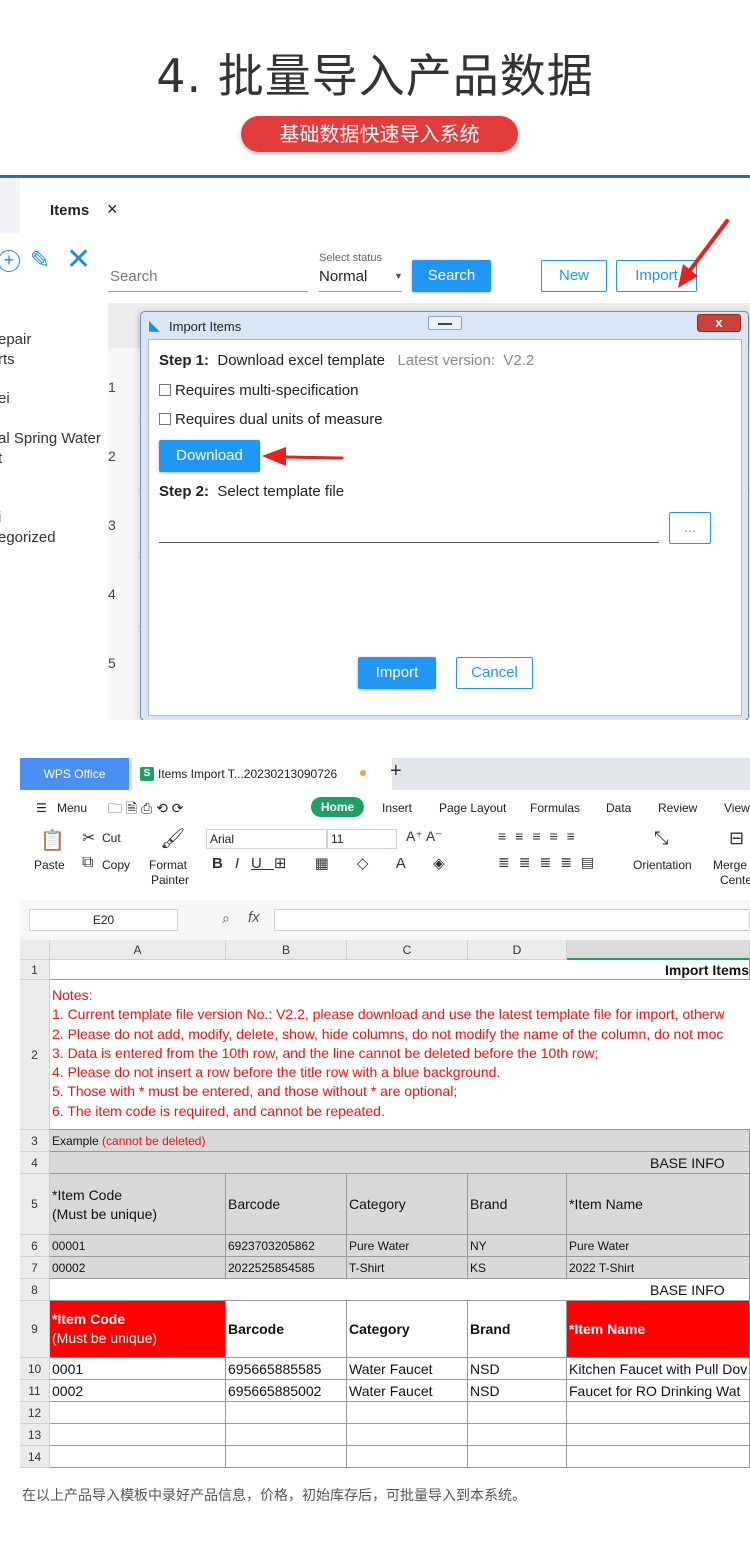 The width and height of the screenshot is (750, 1550). What do you see at coordinates (517, 1246) in the screenshot?
I see `table-cell: NY` at bounding box center [517, 1246].